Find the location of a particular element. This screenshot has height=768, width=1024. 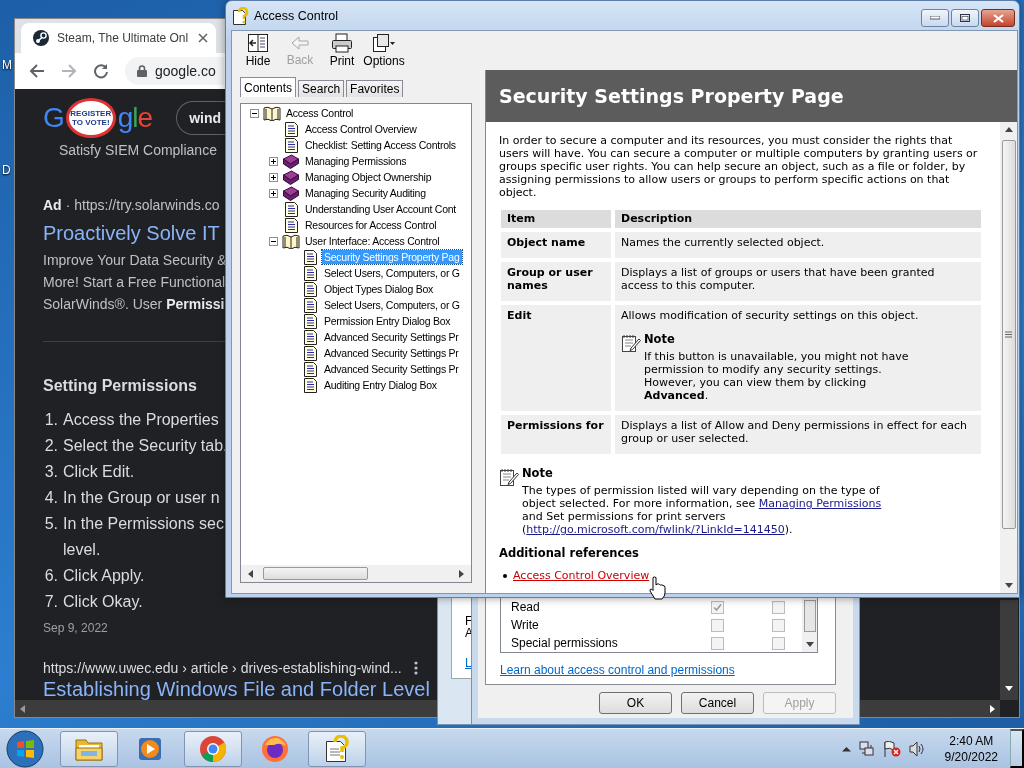

dialog-button: OK is located at coordinates (635, 703).